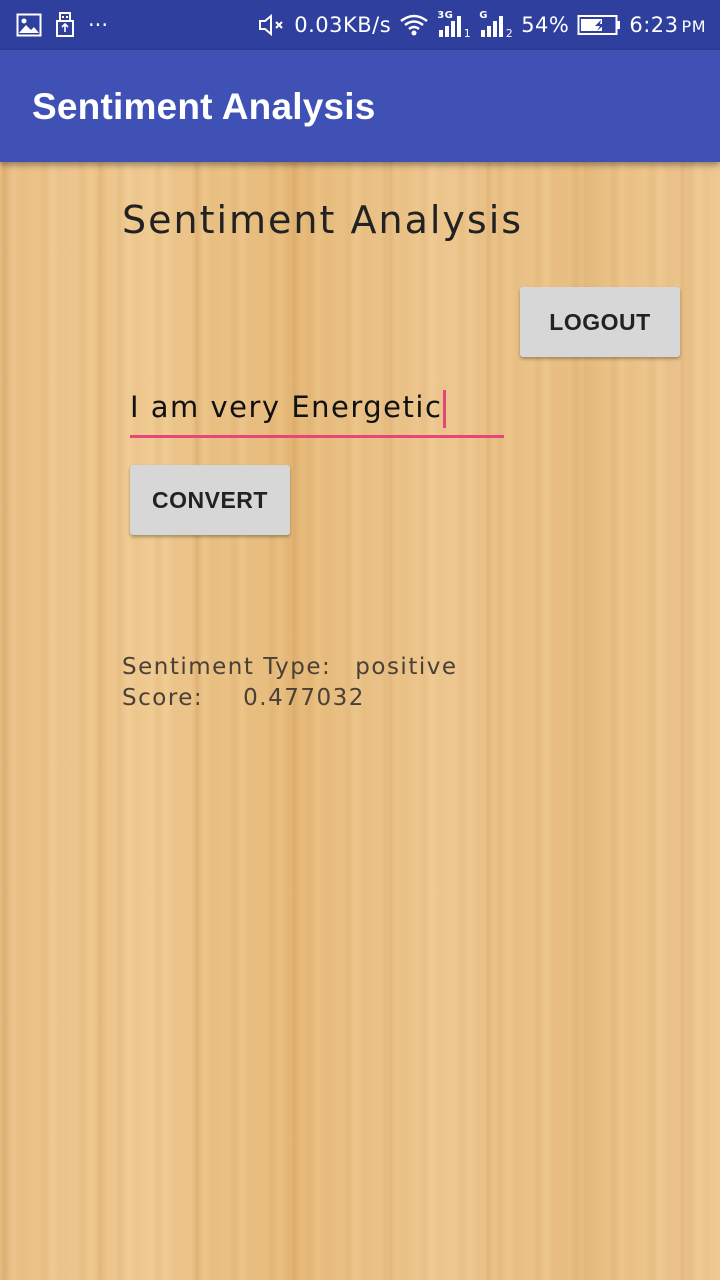 This screenshot has height=1280, width=720. I want to click on mute-icon, so click(272, 25).